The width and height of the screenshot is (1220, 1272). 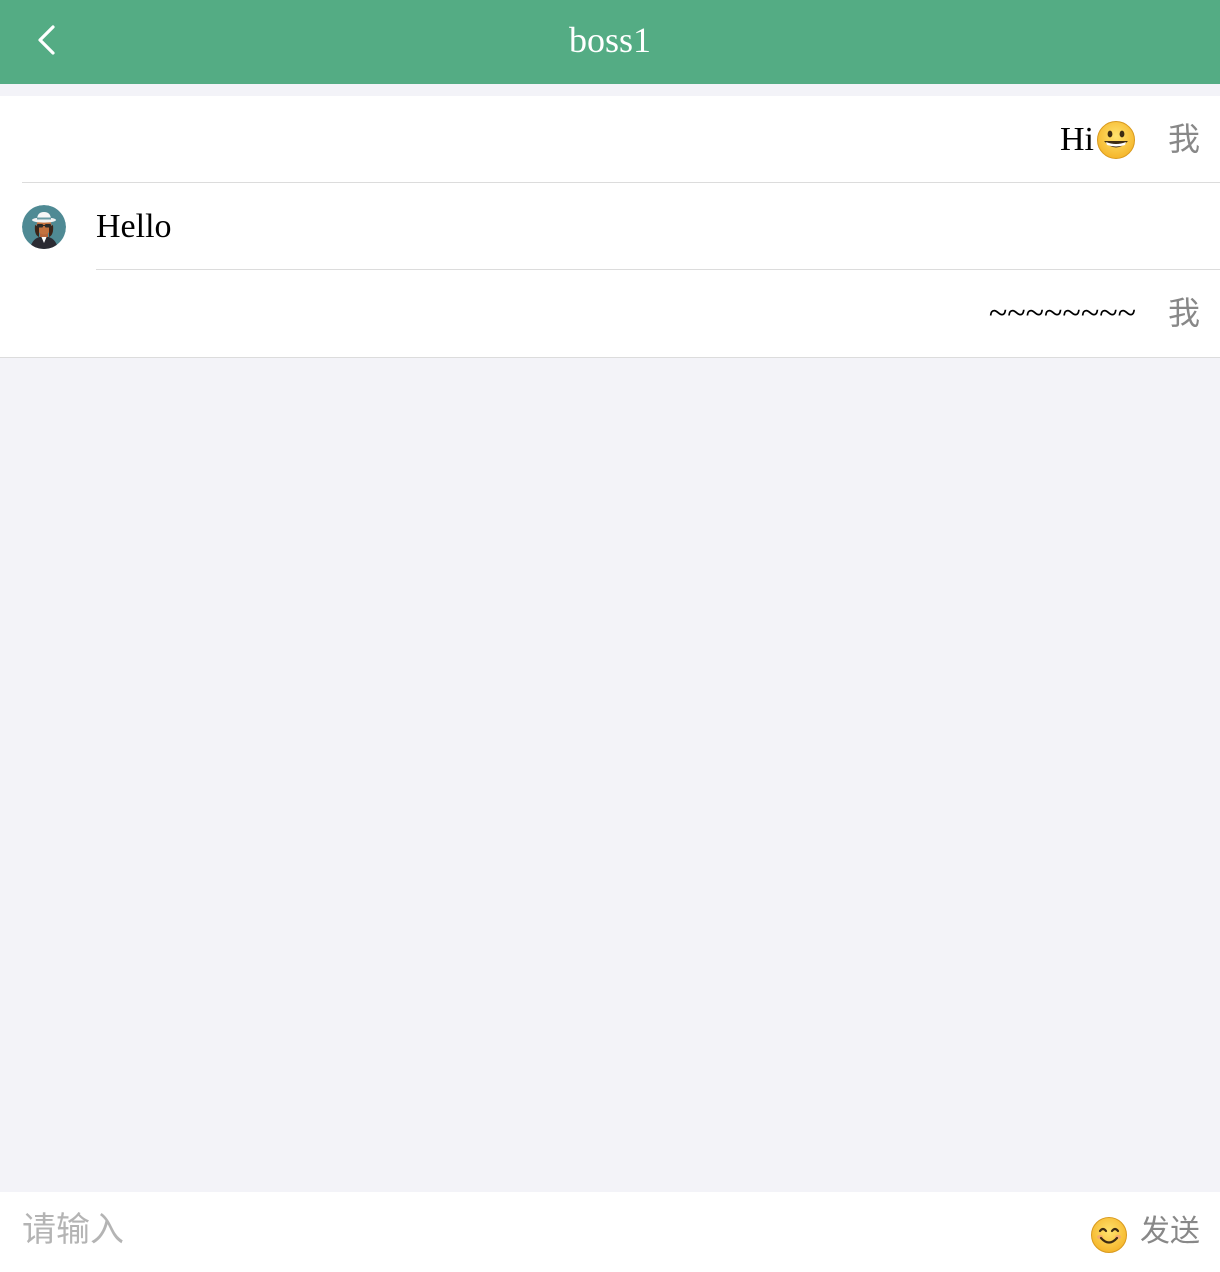 I want to click on message-item-other: Hello, so click(x=610, y=226).